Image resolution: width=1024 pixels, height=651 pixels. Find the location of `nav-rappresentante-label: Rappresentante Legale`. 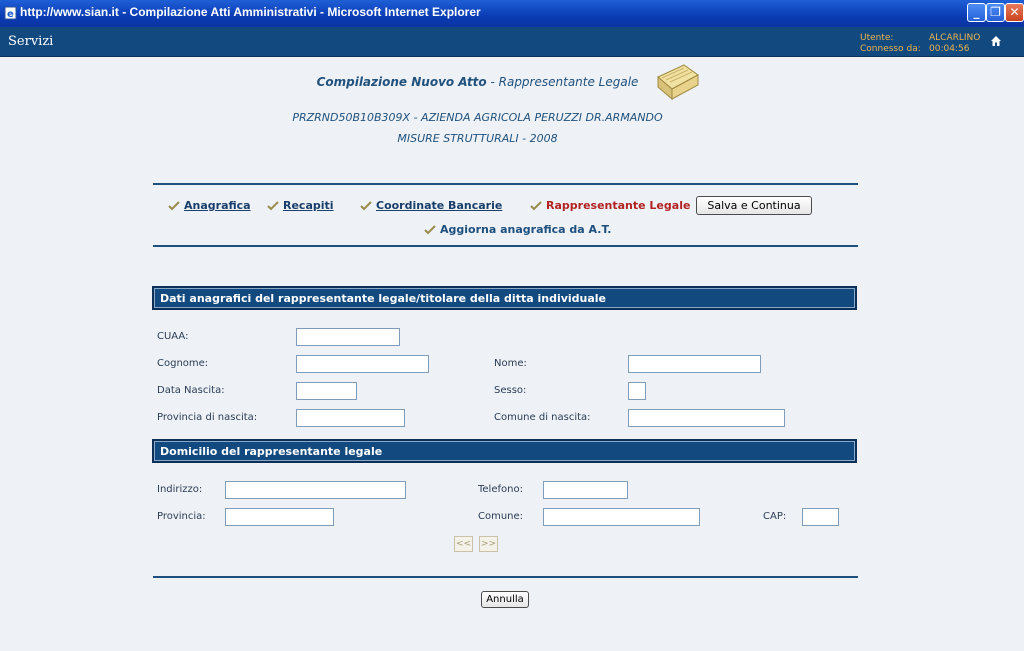

nav-rappresentante-label: Rappresentante Legale is located at coordinates (618, 205).